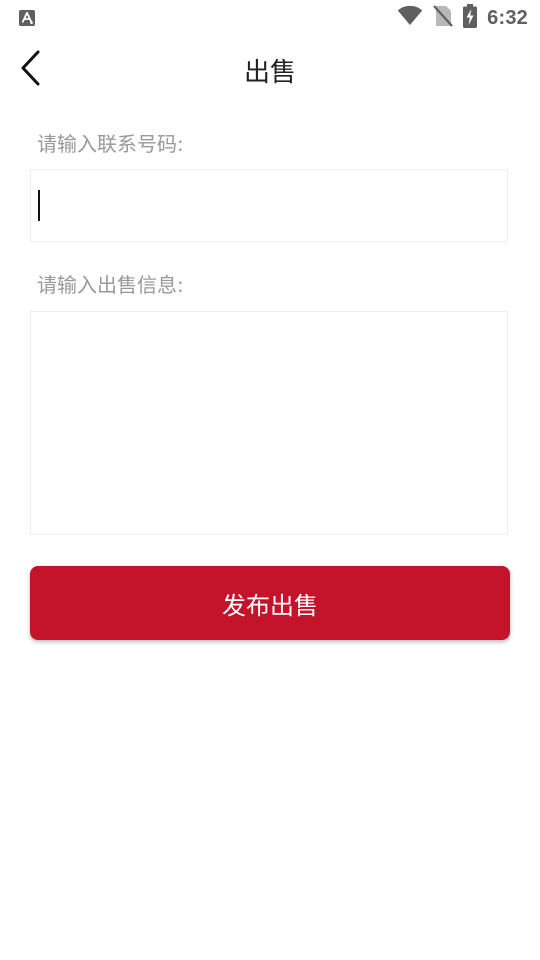 This screenshot has height=960, width=540. I want to click on battery-charging-icon, so click(470, 18).